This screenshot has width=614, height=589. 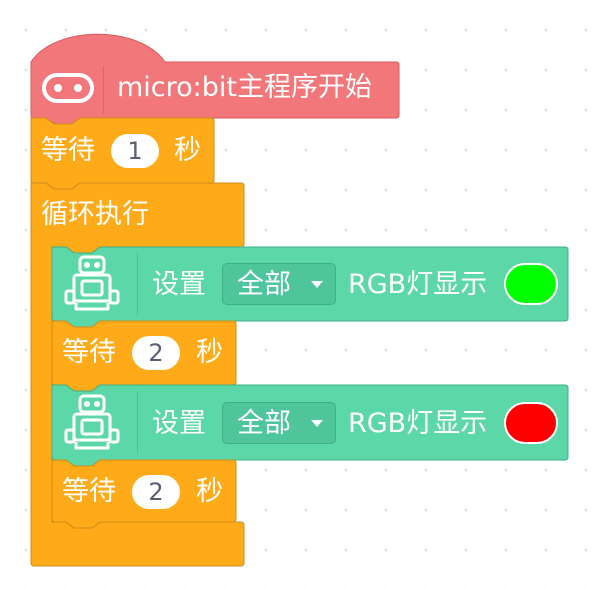 I want to click on hat-divider, so click(x=103, y=90).